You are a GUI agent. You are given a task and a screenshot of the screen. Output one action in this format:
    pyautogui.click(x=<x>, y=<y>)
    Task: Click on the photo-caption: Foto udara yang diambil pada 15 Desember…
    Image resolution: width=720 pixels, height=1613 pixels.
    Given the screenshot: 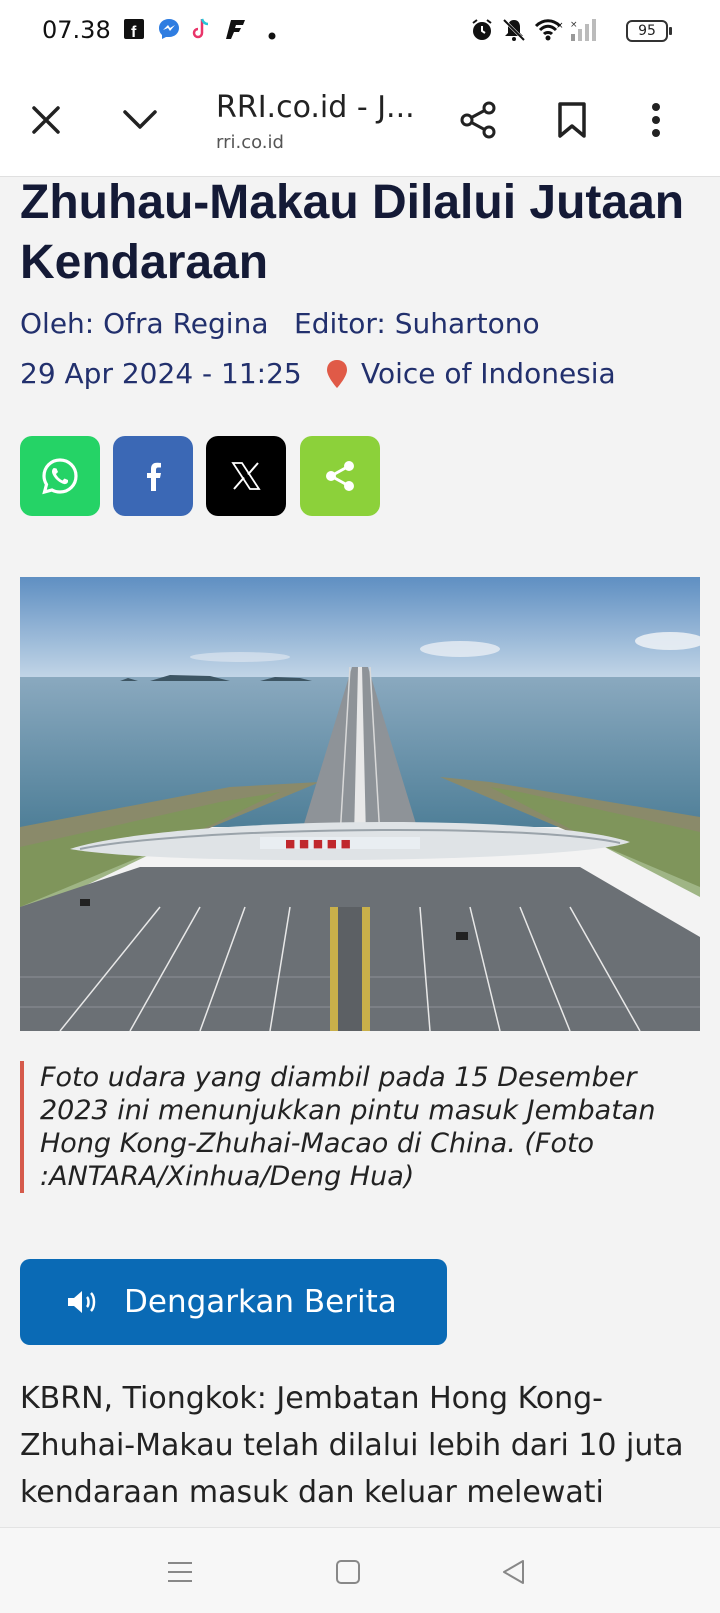 What is the action you would take?
    pyautogui.click(x=360, y=1127)
    